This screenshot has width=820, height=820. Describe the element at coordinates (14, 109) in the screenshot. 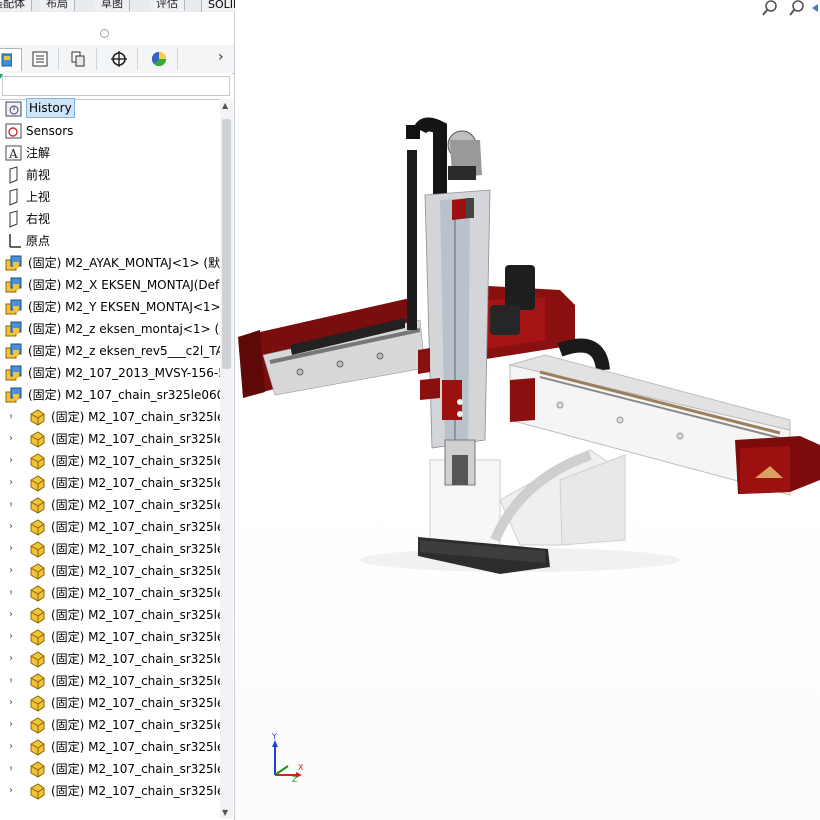

I see `history-icon` at that location.